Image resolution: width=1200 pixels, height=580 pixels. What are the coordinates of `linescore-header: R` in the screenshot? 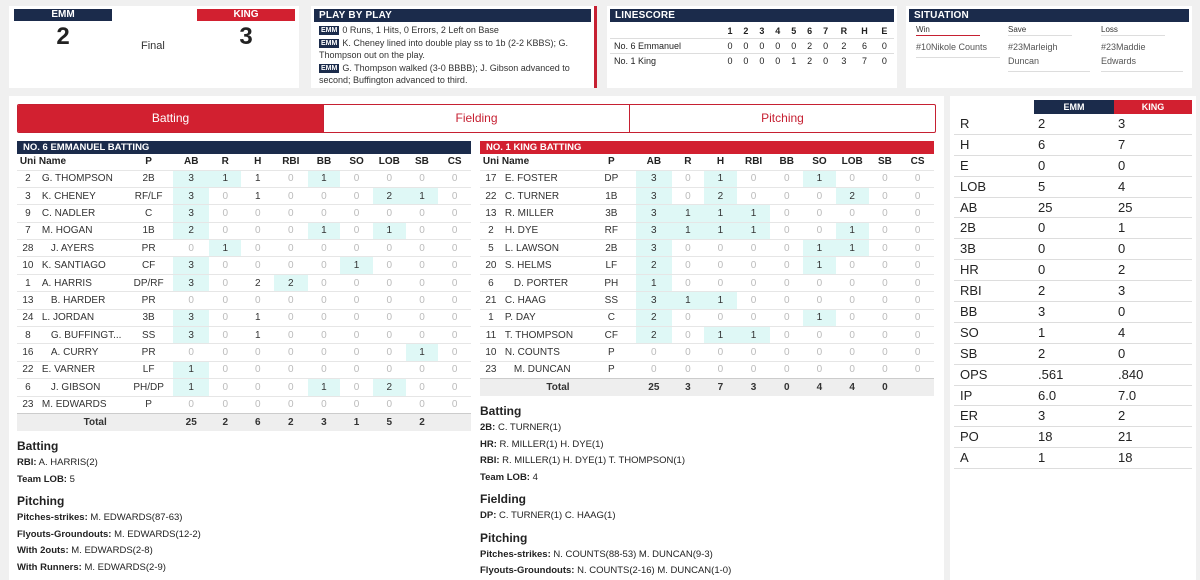 It's located at (844, 31).